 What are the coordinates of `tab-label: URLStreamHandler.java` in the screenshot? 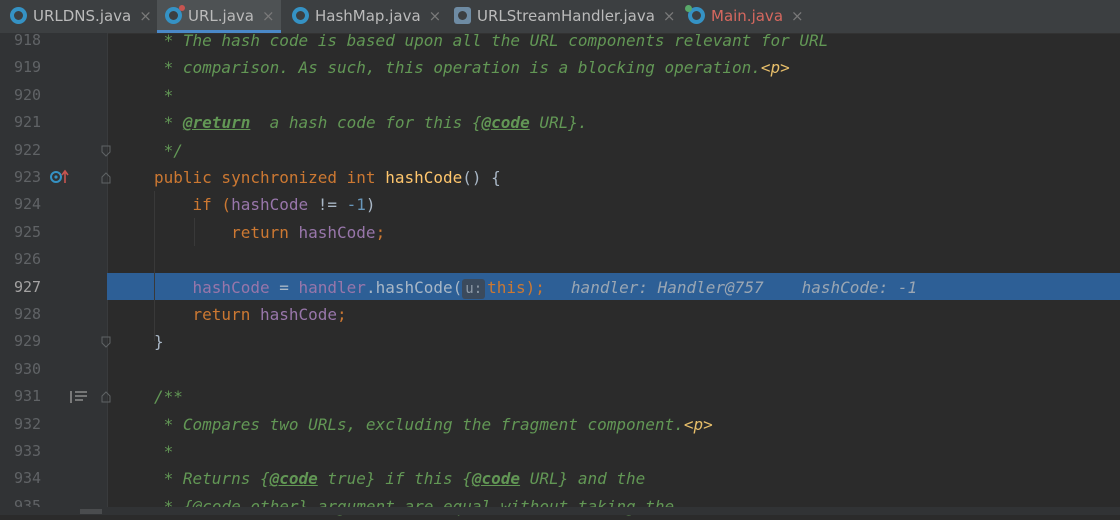 It's located at (566, 16).